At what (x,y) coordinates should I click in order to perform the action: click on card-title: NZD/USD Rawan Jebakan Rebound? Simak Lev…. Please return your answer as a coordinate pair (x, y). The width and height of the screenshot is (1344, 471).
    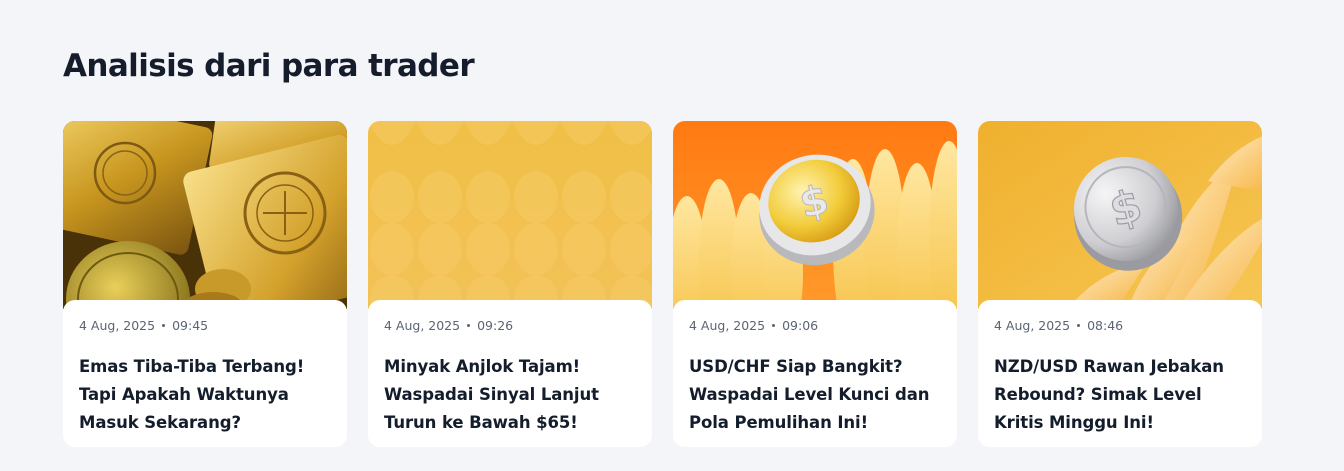
    Looking at the image, I should click on (1120, 395).